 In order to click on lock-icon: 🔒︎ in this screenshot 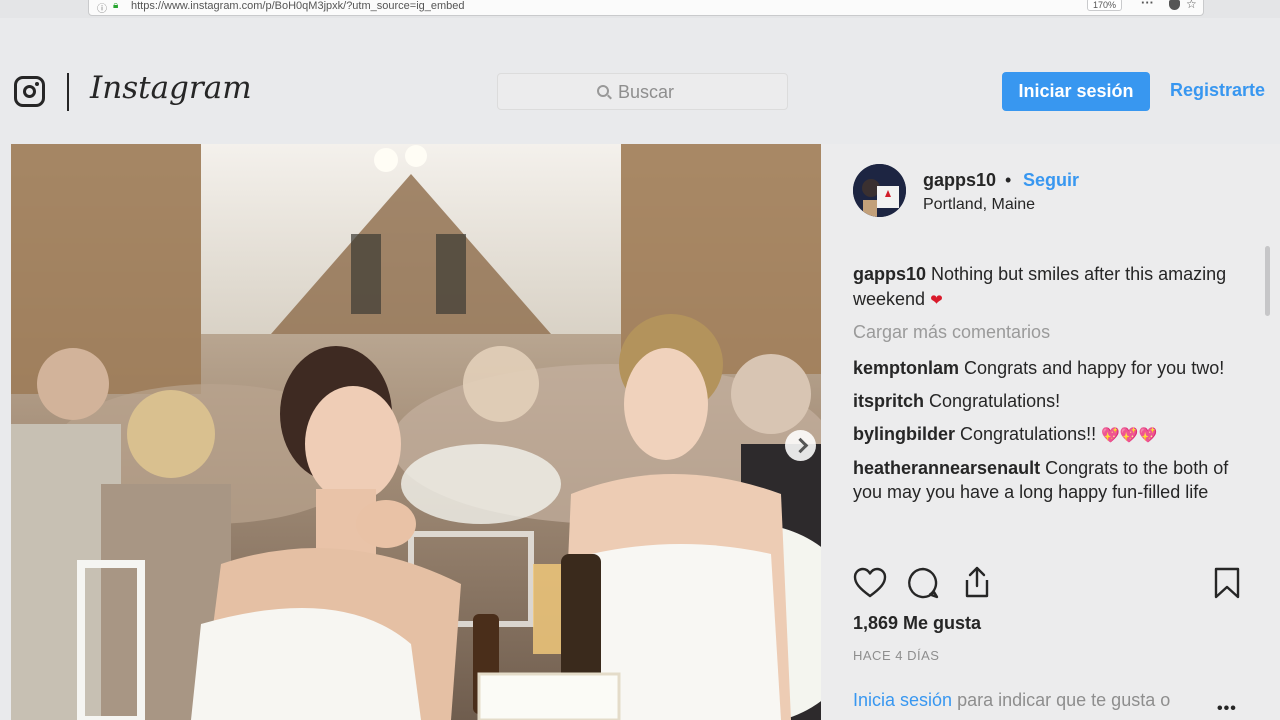, I will do `click(116, 5)`.